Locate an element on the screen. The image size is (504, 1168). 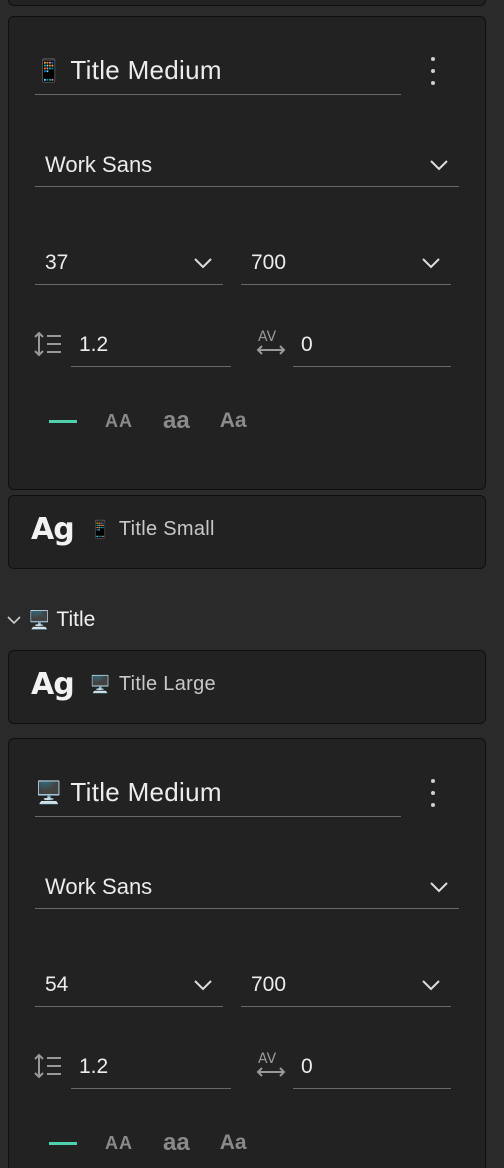
typography-card-desktop-title-large: Ag 🖥️ Title Large is located at coordinates (247, 687).